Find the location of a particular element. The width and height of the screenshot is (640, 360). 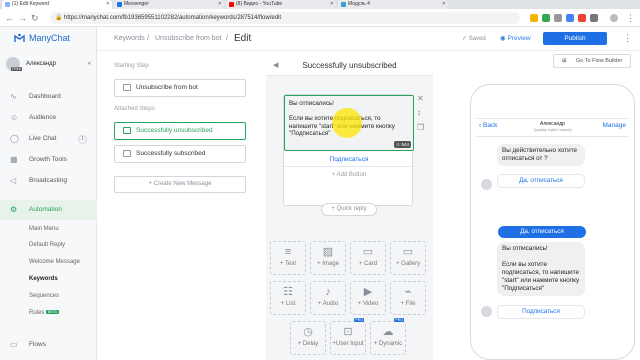

add-video-block: ▶ + Video is located at coordinates (368, 298).